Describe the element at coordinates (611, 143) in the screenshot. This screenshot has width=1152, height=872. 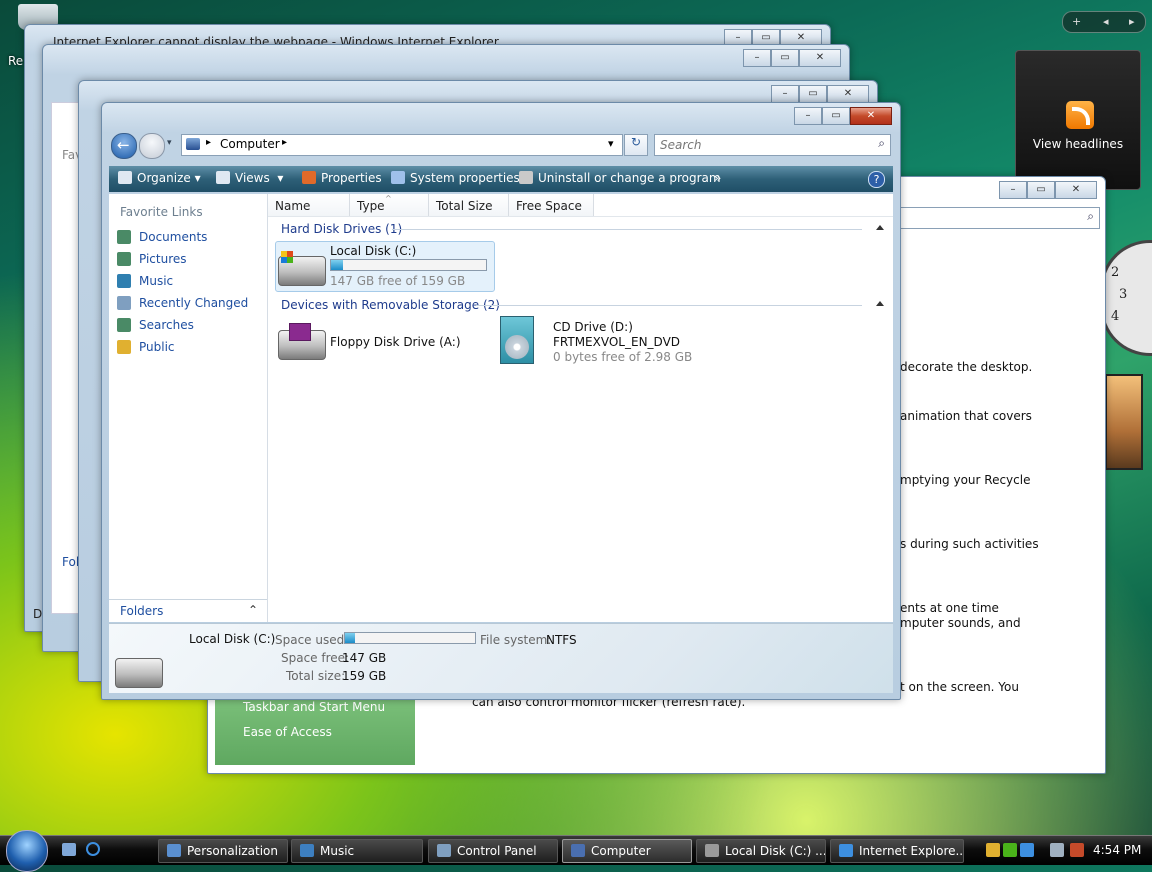
I see `address-dropdown: ▾` at that location.